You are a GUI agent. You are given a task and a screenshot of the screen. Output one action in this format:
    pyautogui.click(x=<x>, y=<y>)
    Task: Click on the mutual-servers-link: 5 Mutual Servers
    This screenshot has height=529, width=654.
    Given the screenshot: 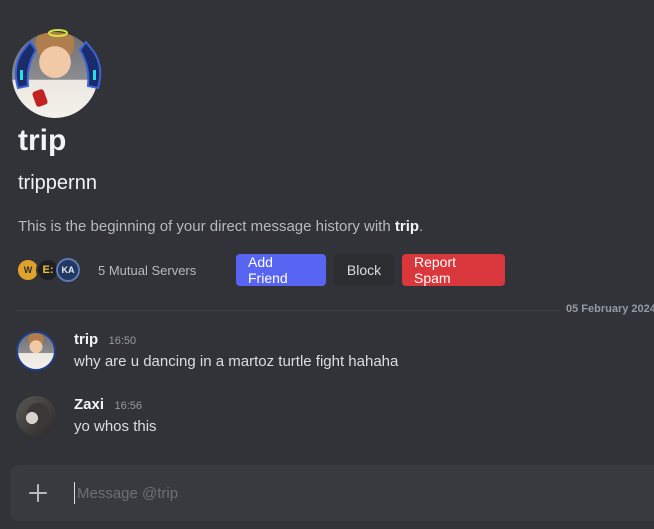 What is the action you would take?
    pyautogui.click(x=167, y=270)
    